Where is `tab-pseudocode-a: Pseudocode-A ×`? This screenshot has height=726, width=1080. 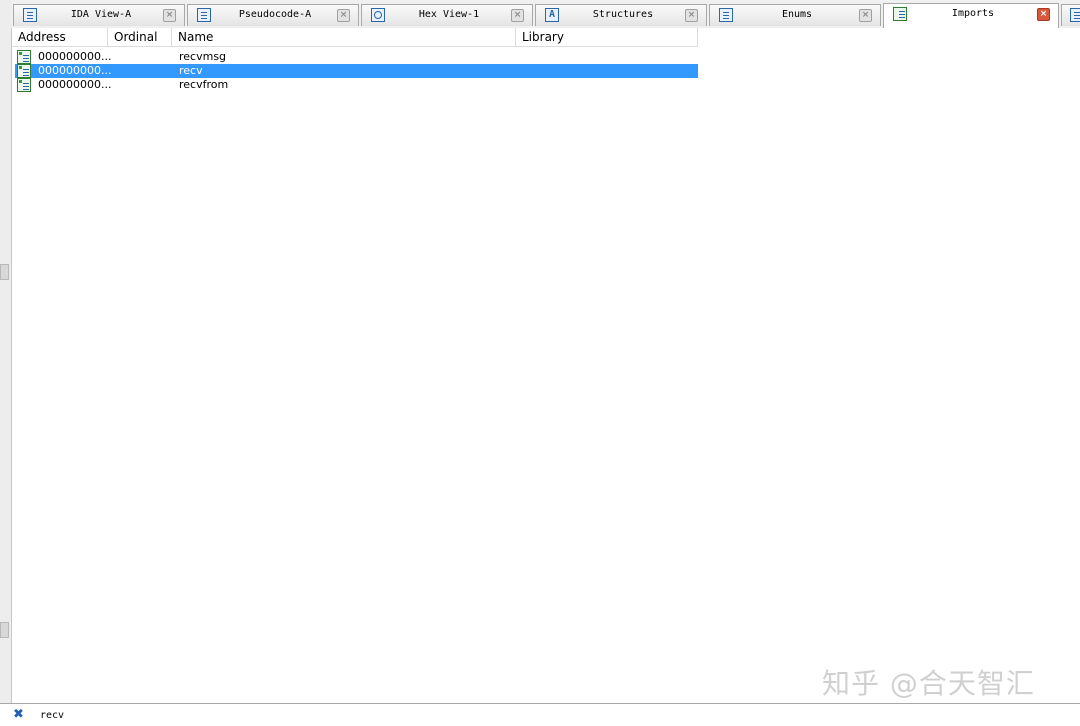 tab-pseudocode-a: Pseudocode-A × is located at coordinates (273, 15).